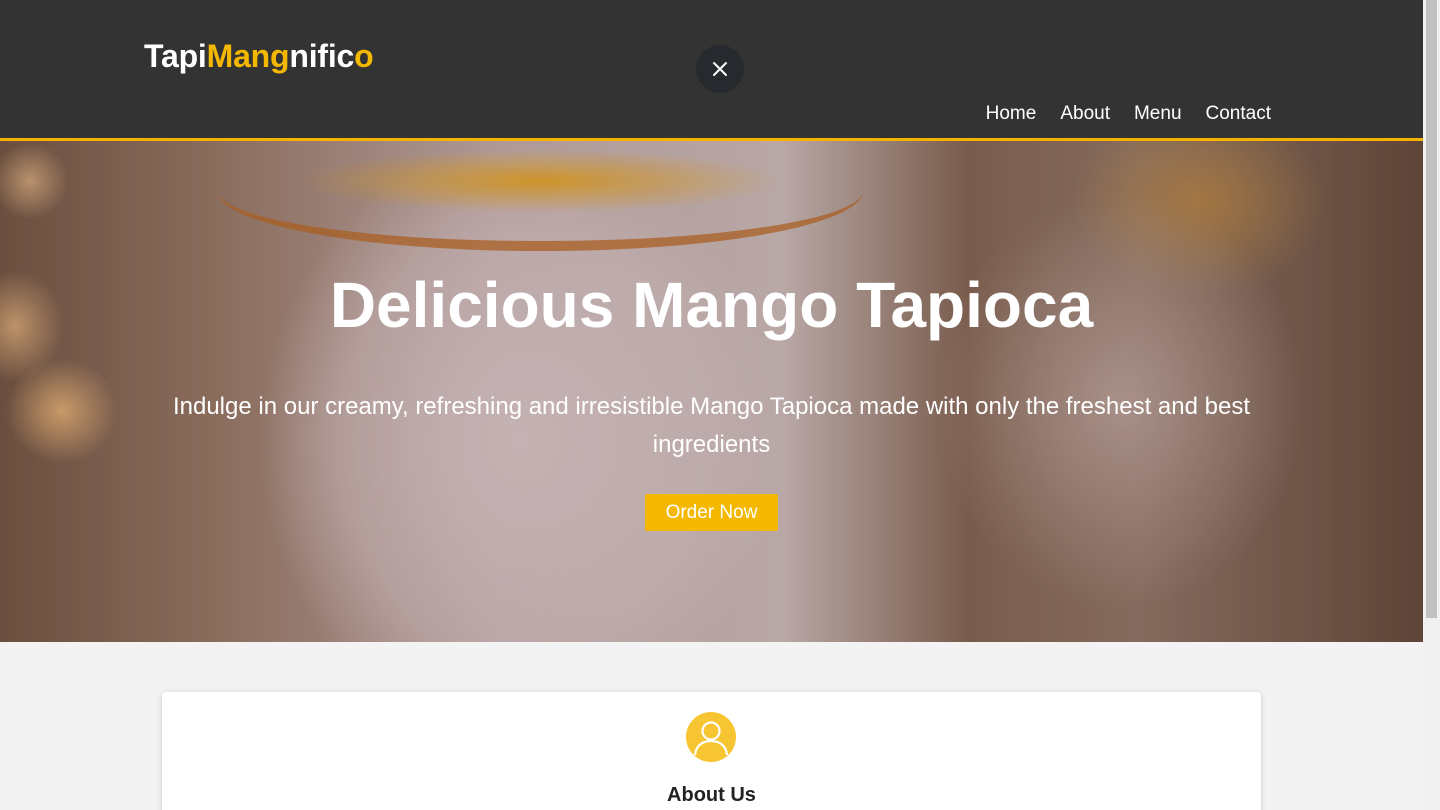 The height and width of the screenshot is (810, 1440). I want to click on hero-title: Delicious Mango Tapioca, so click(711, 305).